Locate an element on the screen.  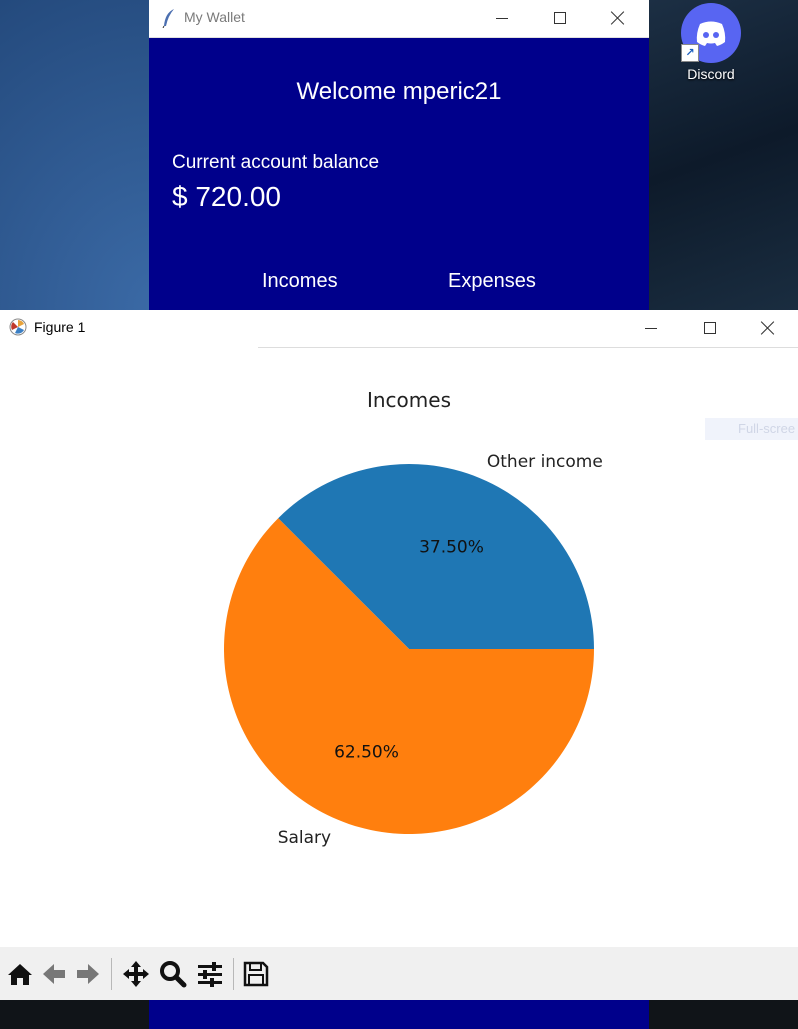
minimize-button is located at coordinates (502, 18).